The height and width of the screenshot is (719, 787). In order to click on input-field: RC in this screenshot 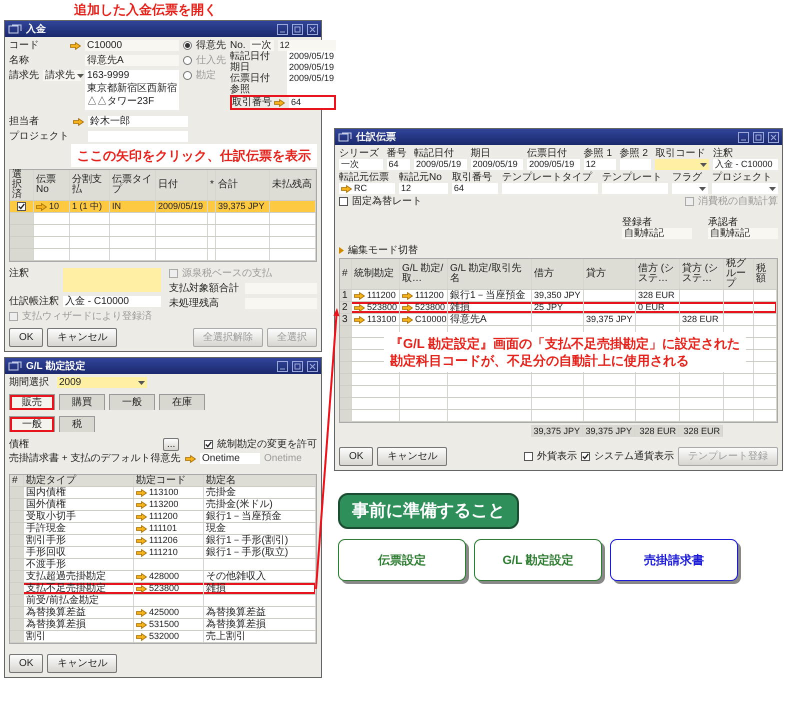, I will do `click(367, 188)`.